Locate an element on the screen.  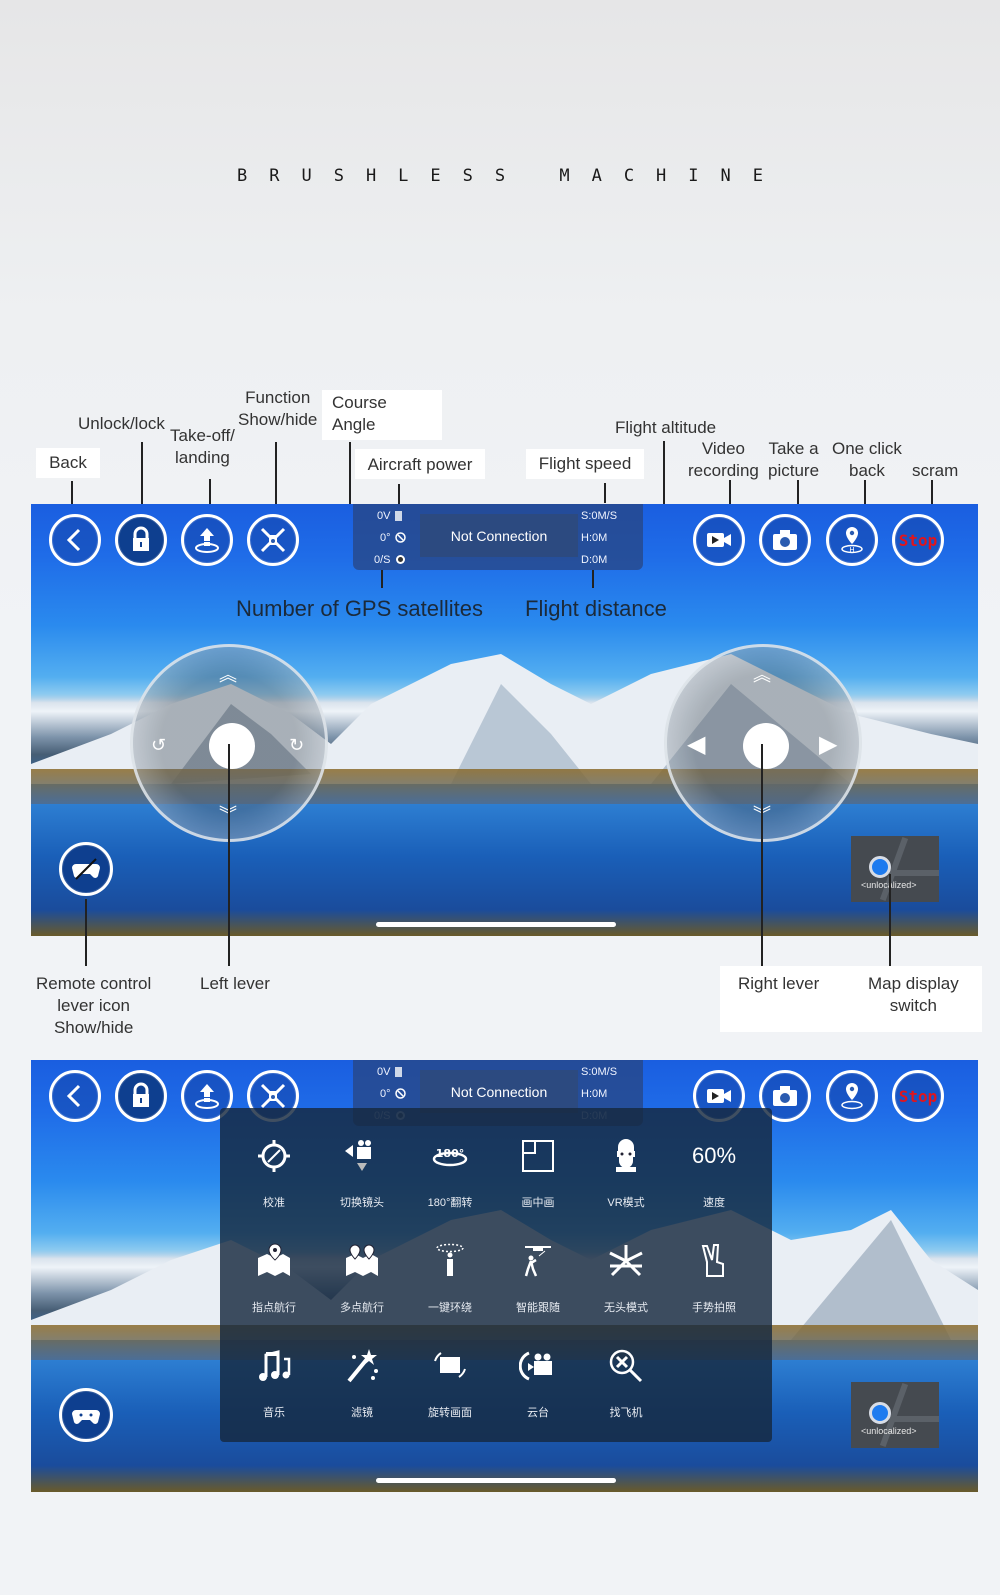
takeoff-icon is located at coordinates (207, 540).